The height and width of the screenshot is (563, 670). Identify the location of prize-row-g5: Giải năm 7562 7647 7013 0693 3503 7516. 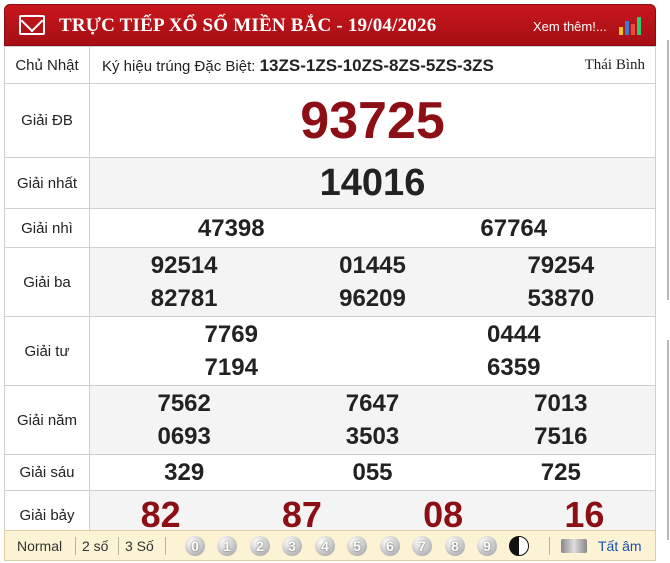
(330, 420).